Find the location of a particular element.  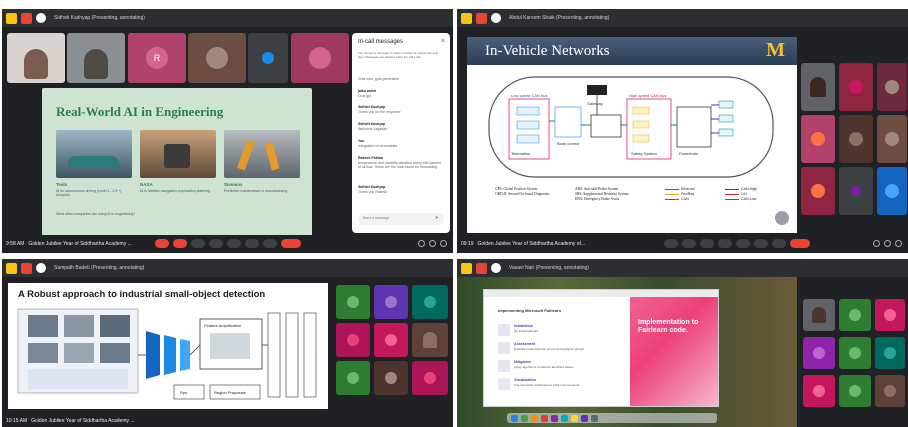

messages-title: In-call messages is located at coordinates (381, 42).